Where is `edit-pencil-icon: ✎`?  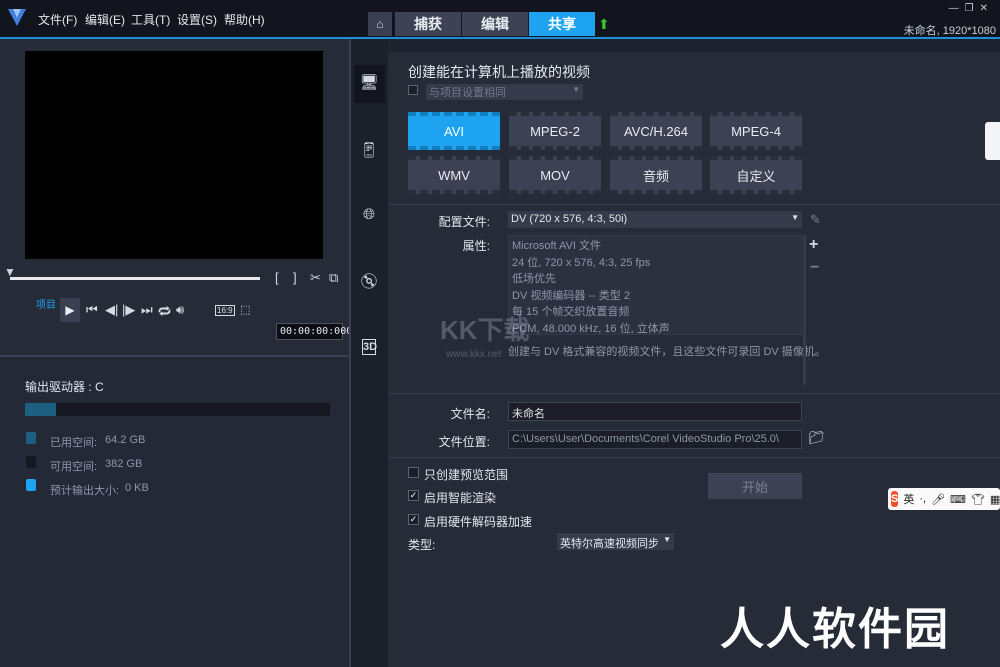
edit-pencil-icon: ✎ is located at coordinates (815, 220).